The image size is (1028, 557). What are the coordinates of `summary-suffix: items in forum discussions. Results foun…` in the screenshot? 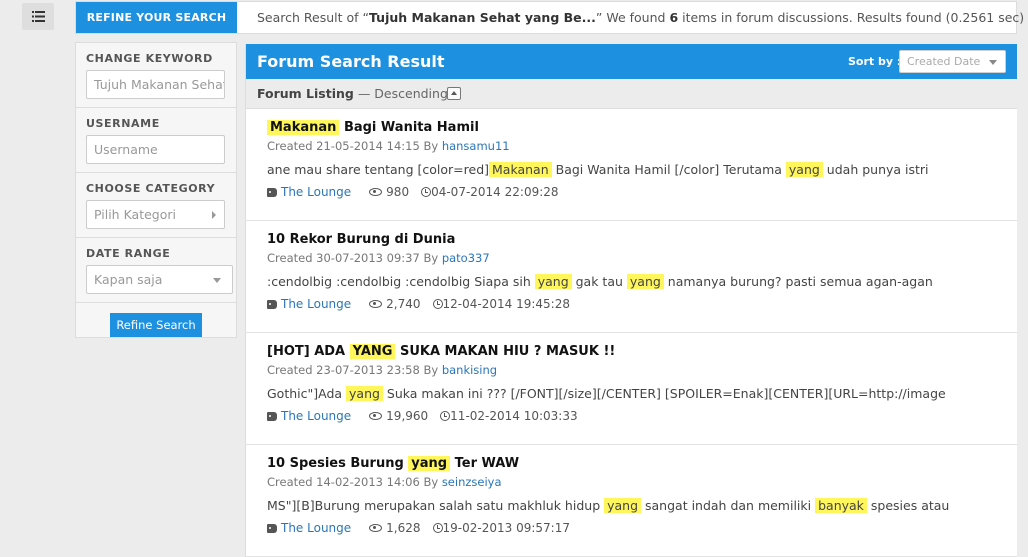 It's located at (851, 17).